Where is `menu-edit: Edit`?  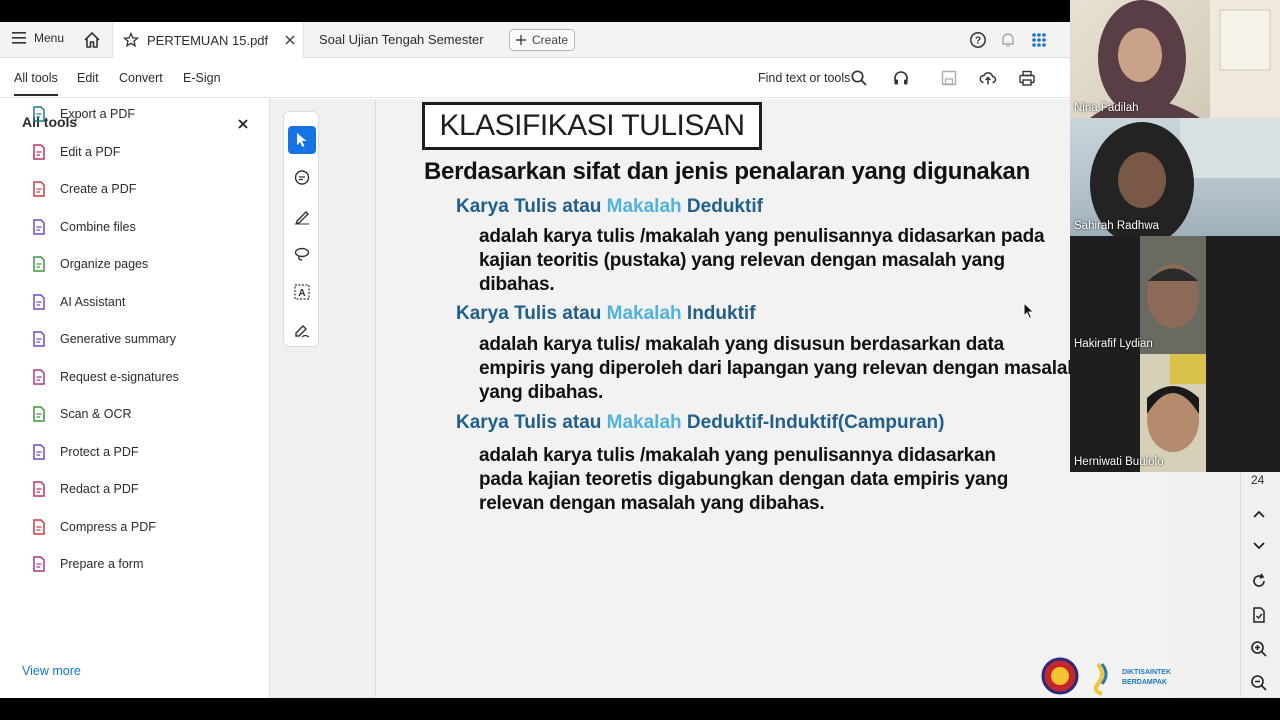
menu-edit: Edit is located at coordinates (88, 78).